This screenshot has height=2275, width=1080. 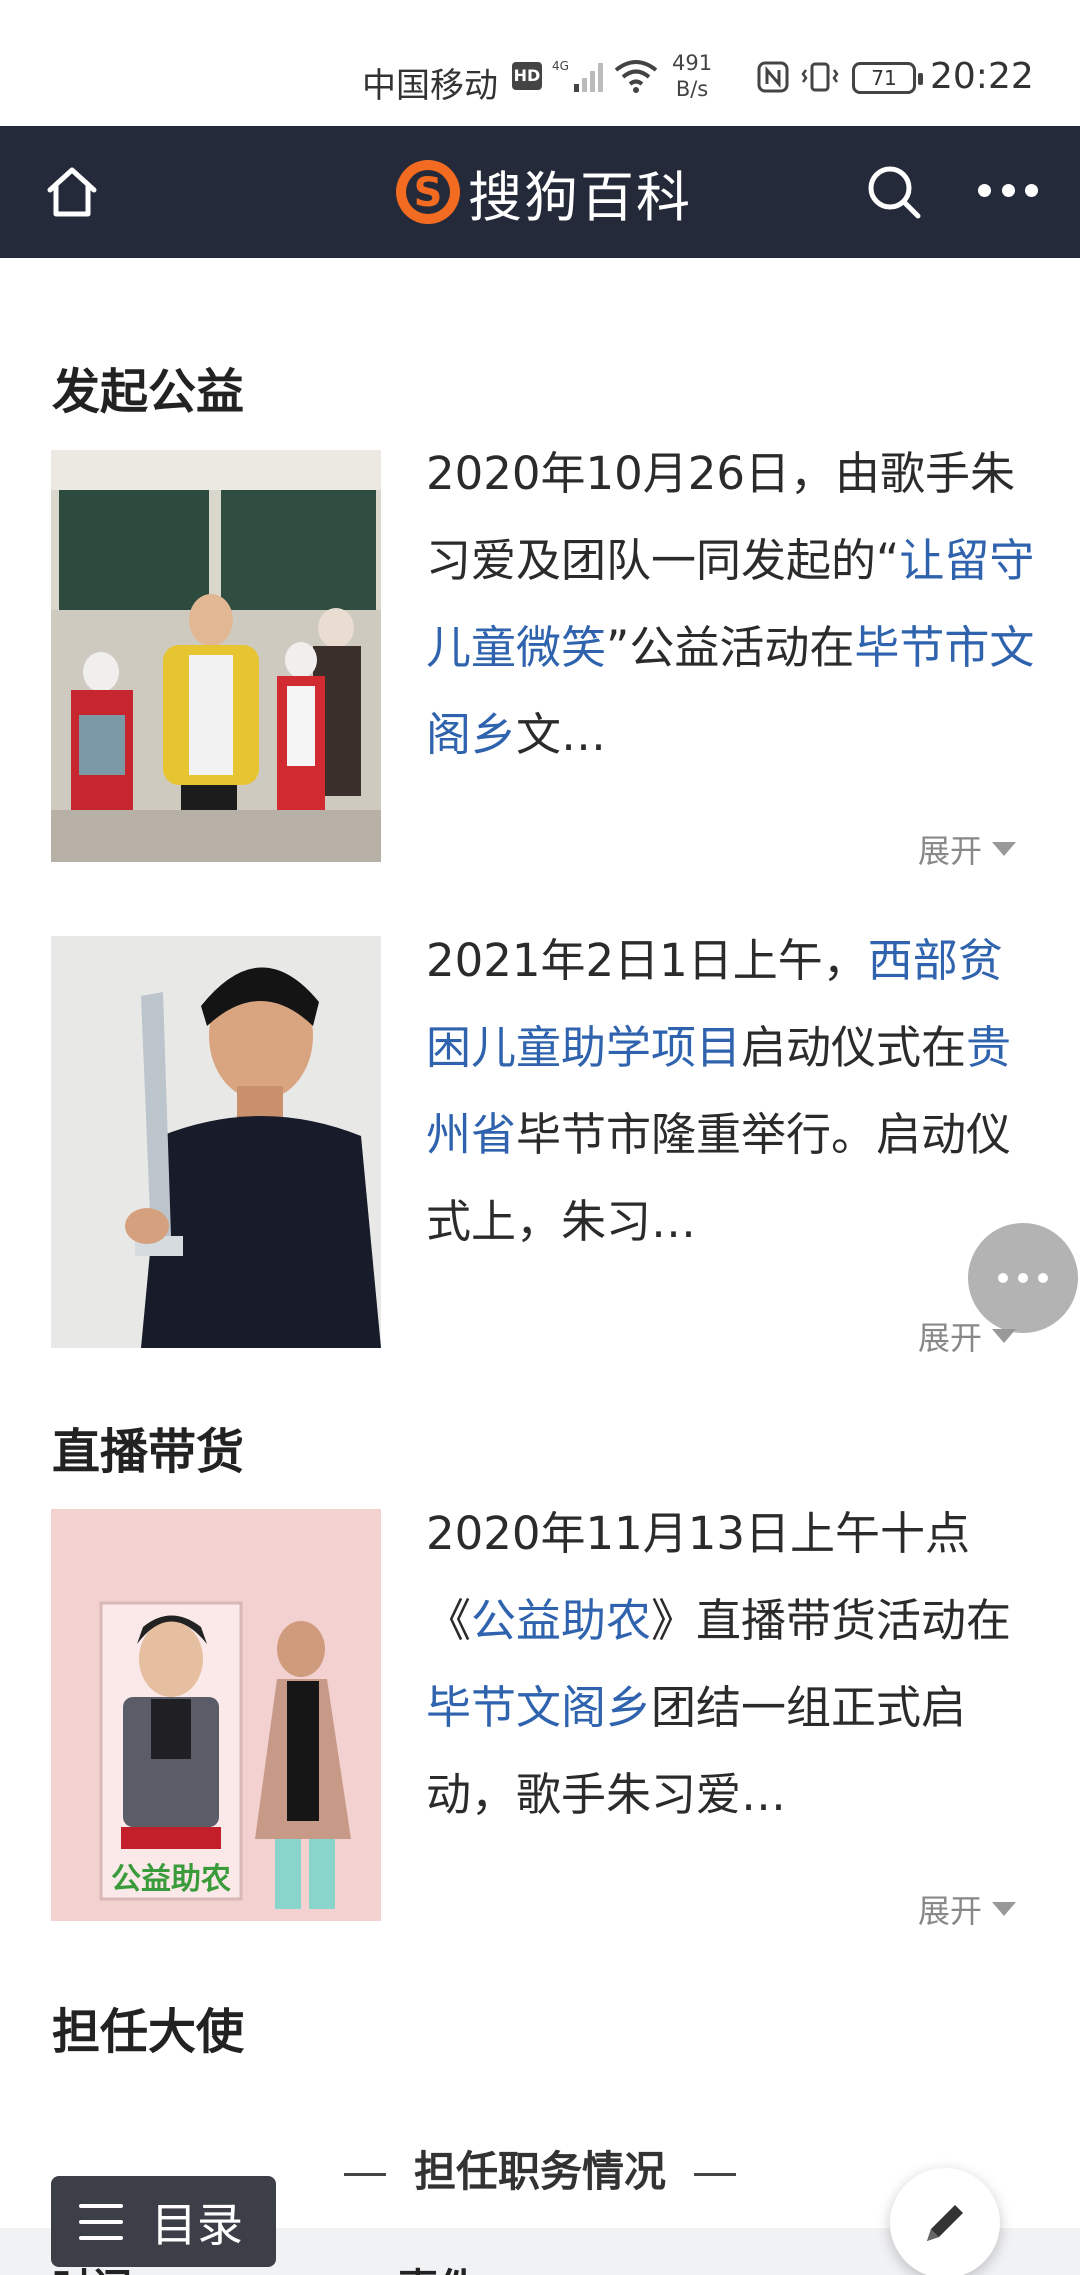 I want to click on link-bijie-wenge-village: 毕节文阁乡, so click(x=538, y=1707).